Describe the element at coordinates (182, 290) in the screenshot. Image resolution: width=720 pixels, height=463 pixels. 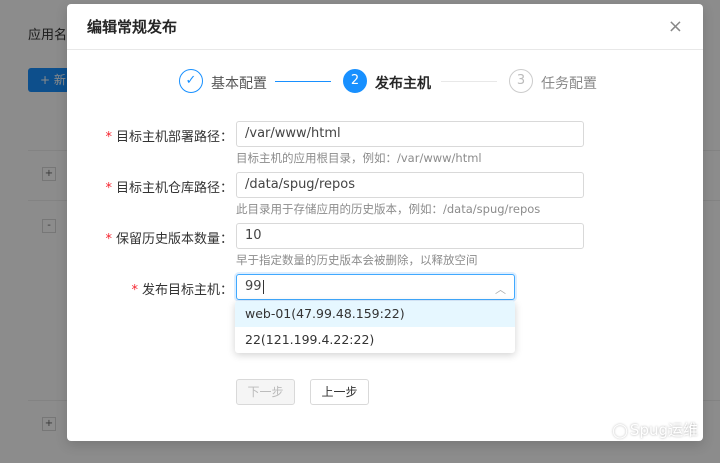
I see `hosts-label: * 发布目标主机：` at that location.